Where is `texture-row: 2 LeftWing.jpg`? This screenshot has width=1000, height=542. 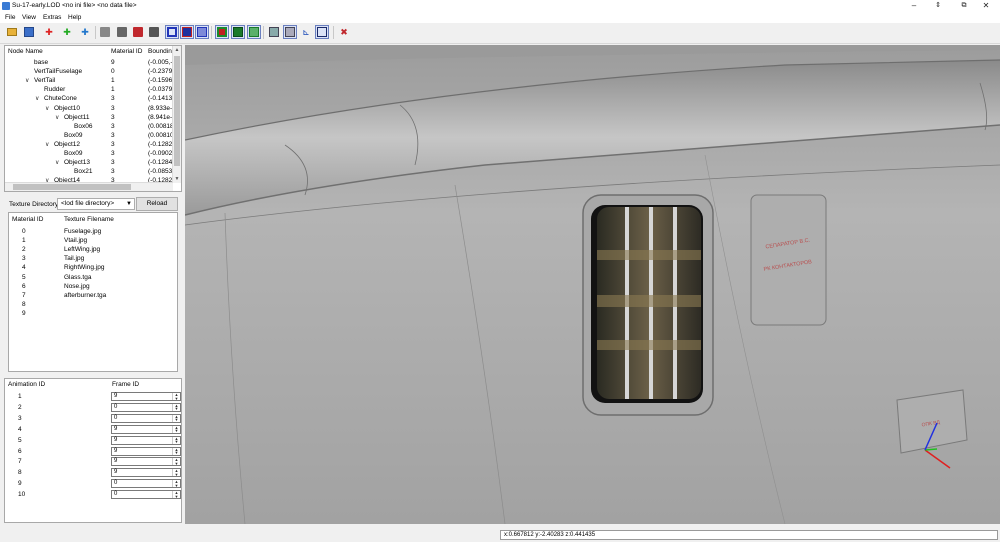 texture-row: 2 LeftWing.jpg is located at coordinates (93, 249).